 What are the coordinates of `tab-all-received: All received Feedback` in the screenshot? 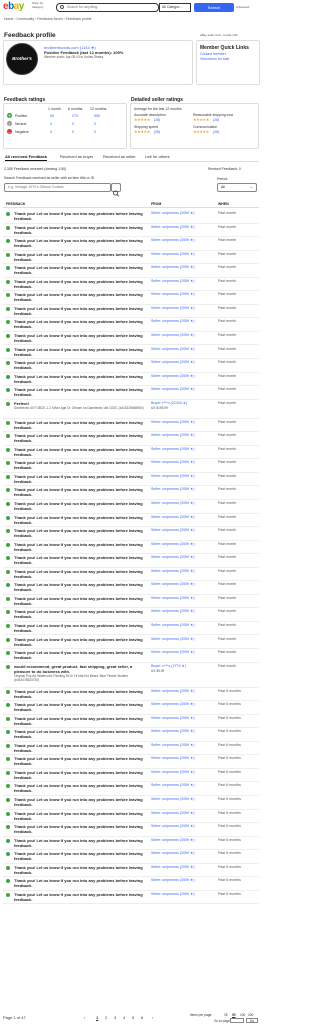 It's located at (26, 157).